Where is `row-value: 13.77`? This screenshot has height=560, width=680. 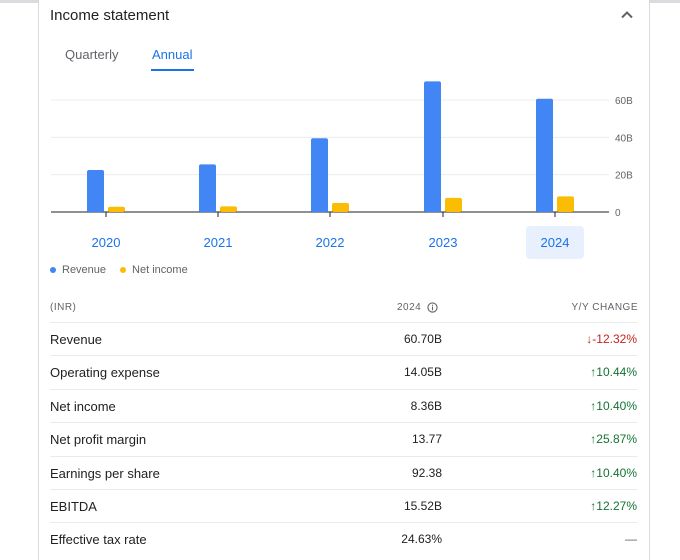
row-value: 13.77 is located at coordinates (426, 439).